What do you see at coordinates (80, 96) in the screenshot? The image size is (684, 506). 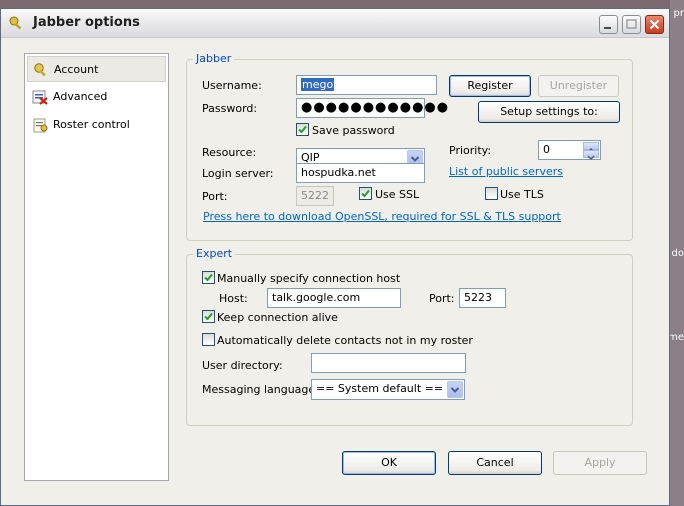 I see `nav-item-label: Advanced` at bounding box center [80, 96].